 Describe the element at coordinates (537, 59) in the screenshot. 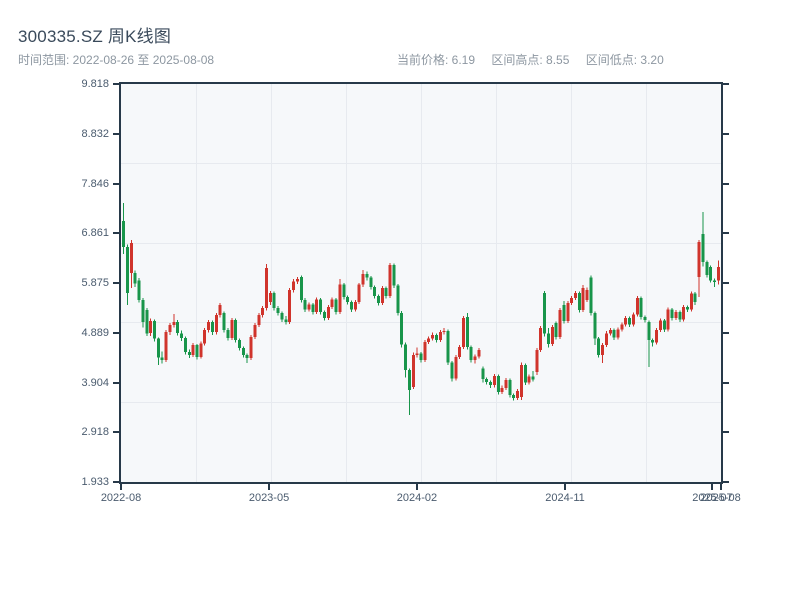

I see `price-stats: 当前价格: 6.19 区间高点: 8.55 区间低点: 3.20` at that location.